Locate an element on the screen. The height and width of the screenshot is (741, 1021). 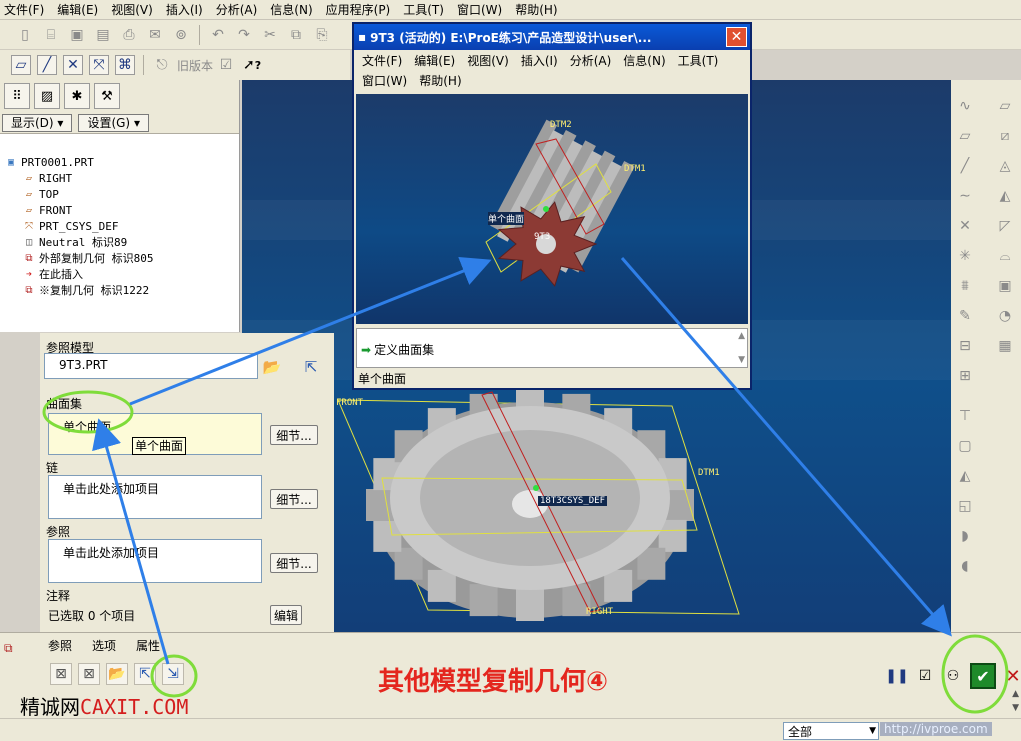
paste-icon: ⎘ is located at coordinates (322, 35).